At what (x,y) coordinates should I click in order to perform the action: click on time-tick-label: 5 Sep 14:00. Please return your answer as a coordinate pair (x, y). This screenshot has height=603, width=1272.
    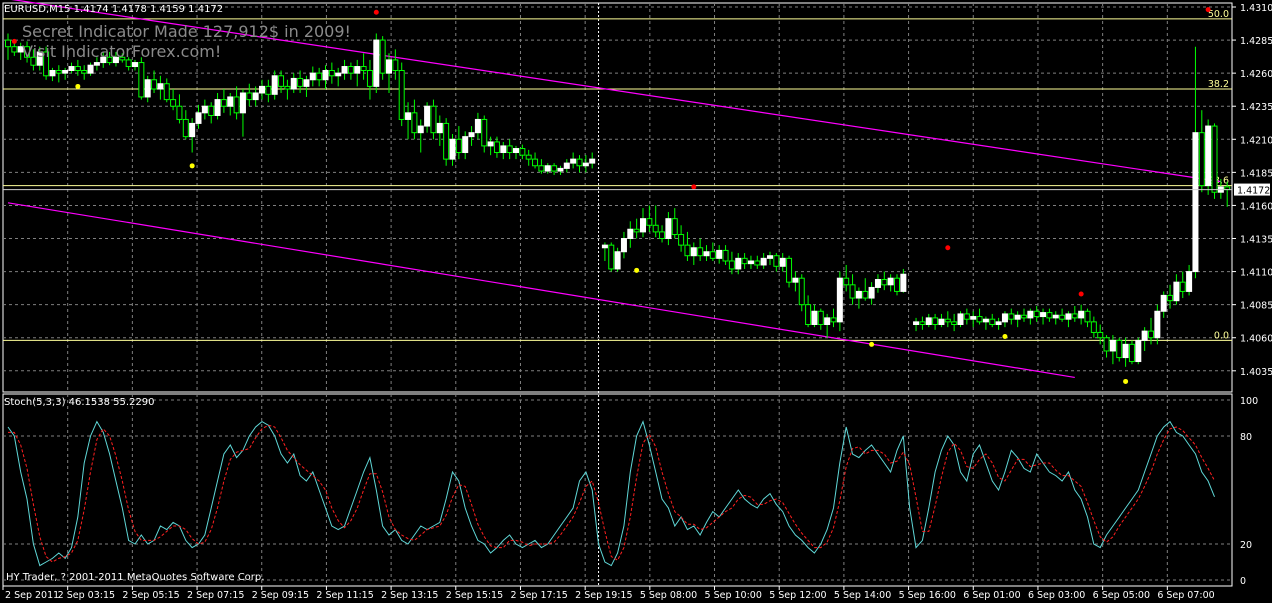
    Looking at the image, I should click on (862, 595).